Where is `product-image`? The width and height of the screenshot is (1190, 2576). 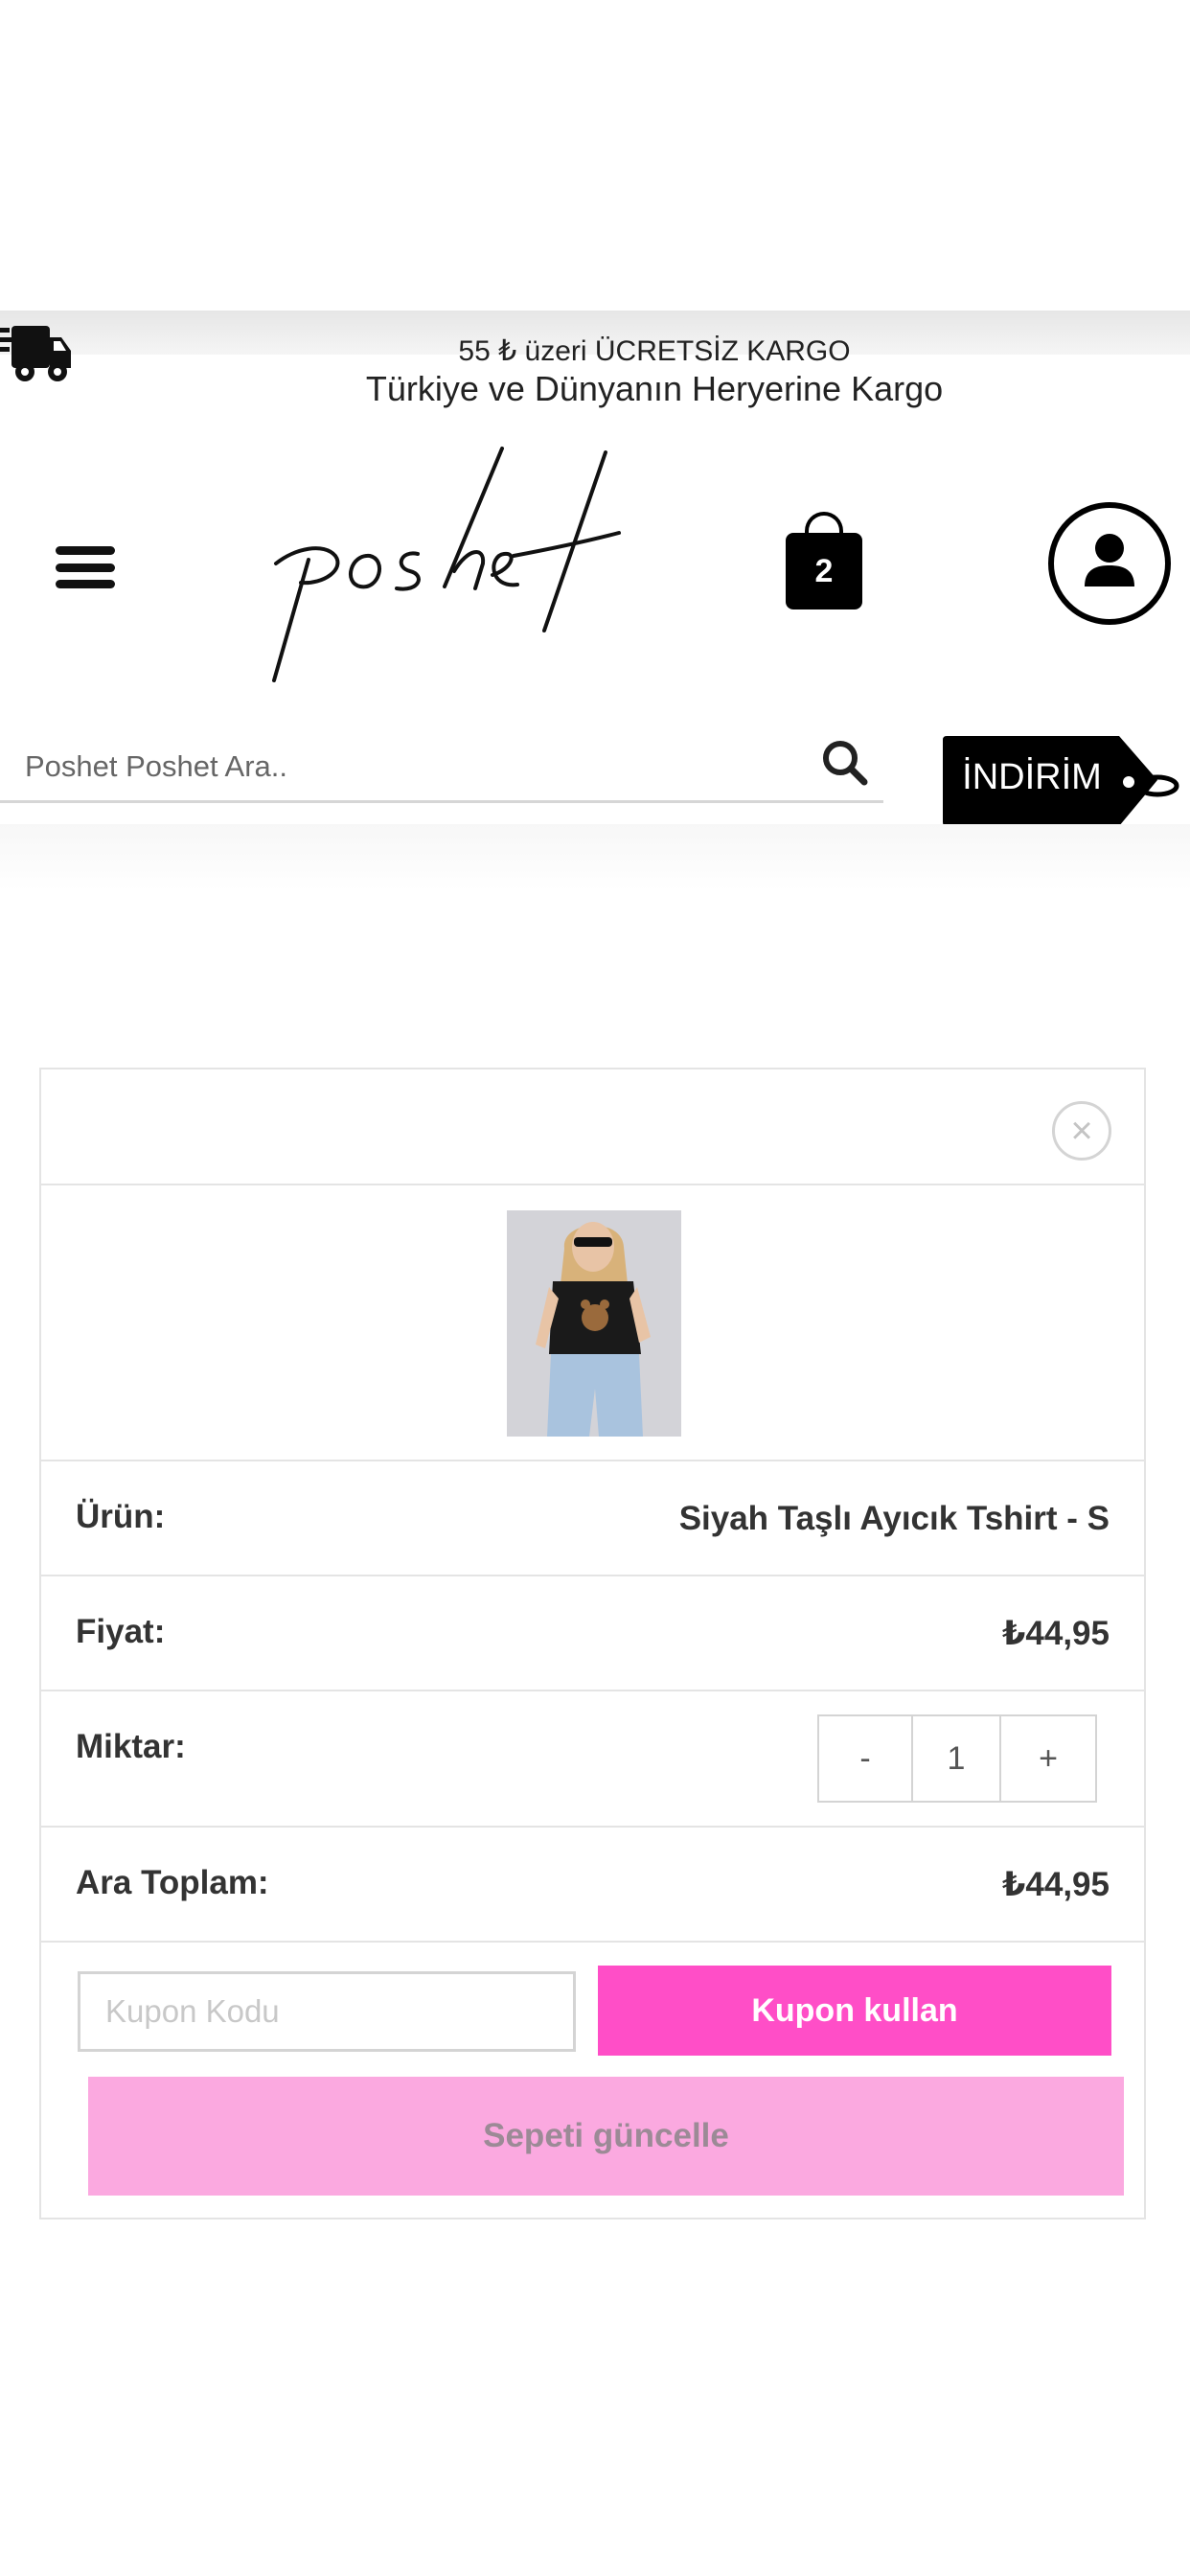
product-image is located at coordinates (594, 1323).